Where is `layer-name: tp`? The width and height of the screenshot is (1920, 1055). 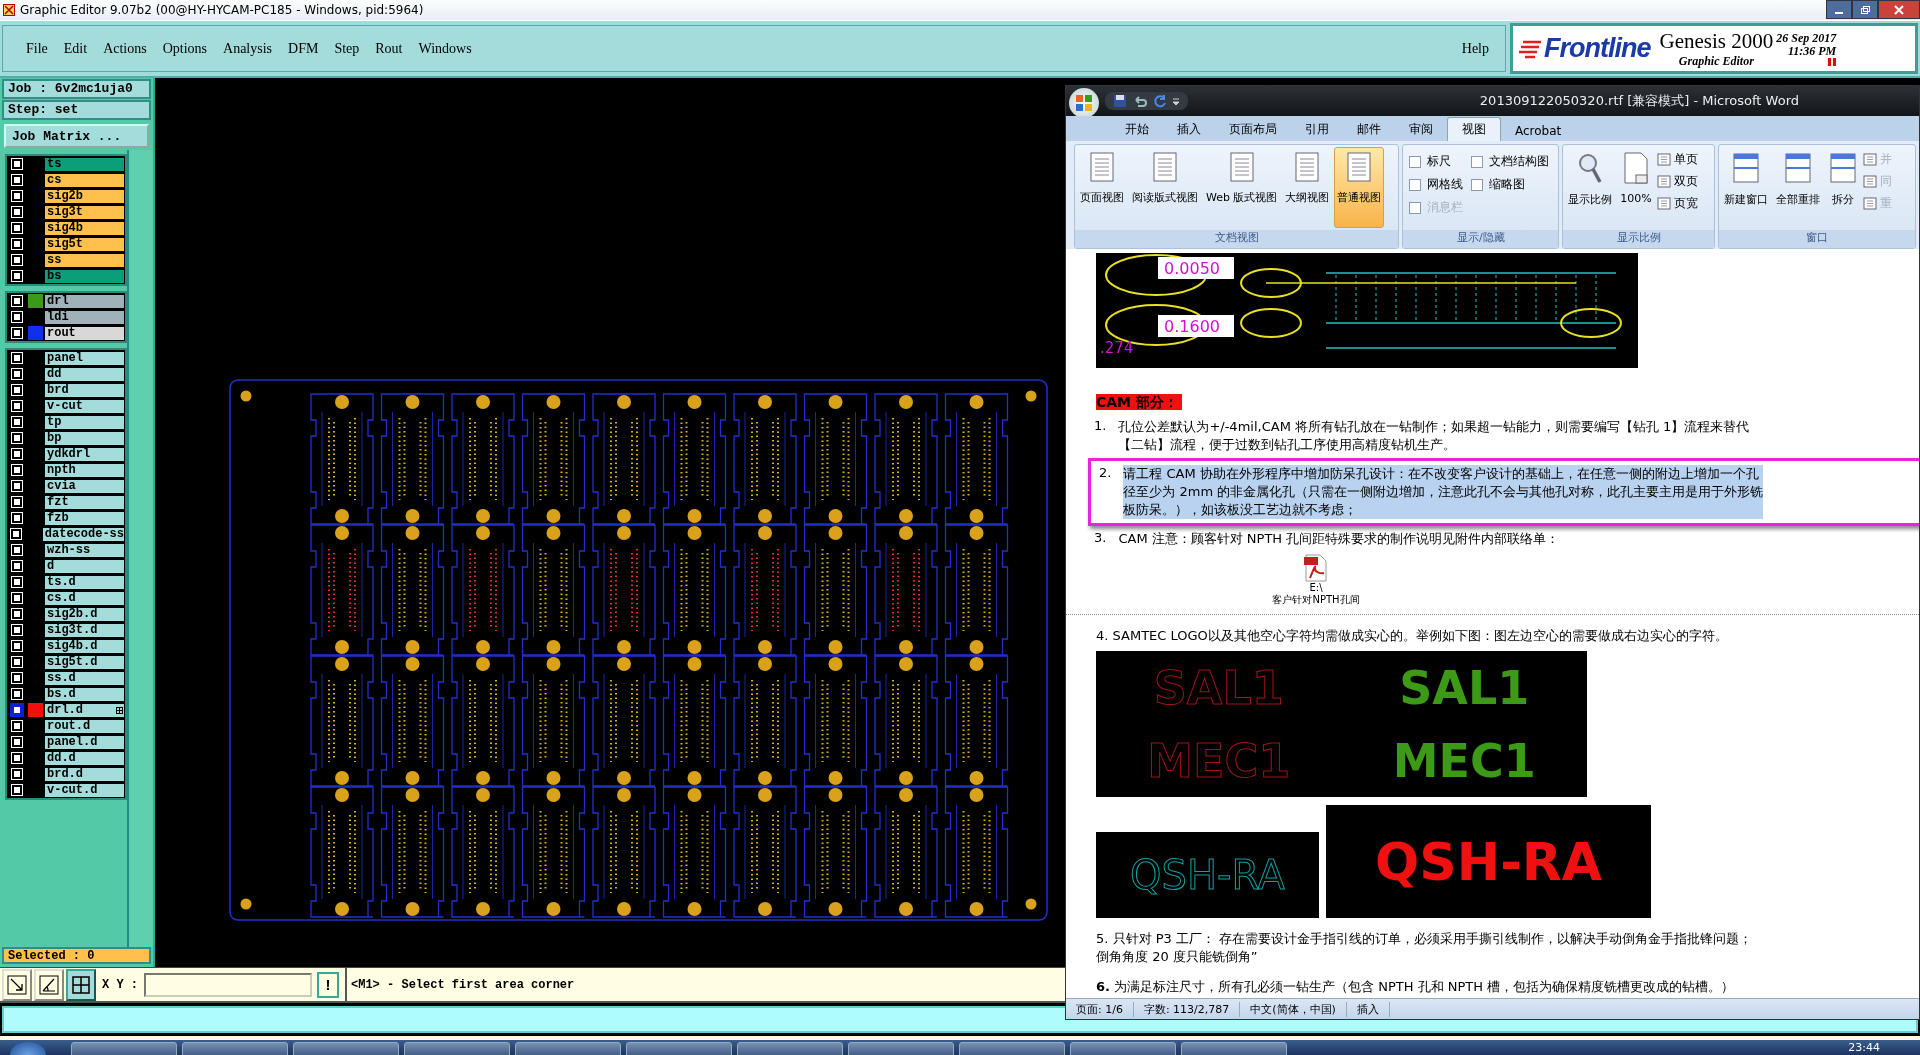 layer-name: tp is located at coordinates (84, 422).